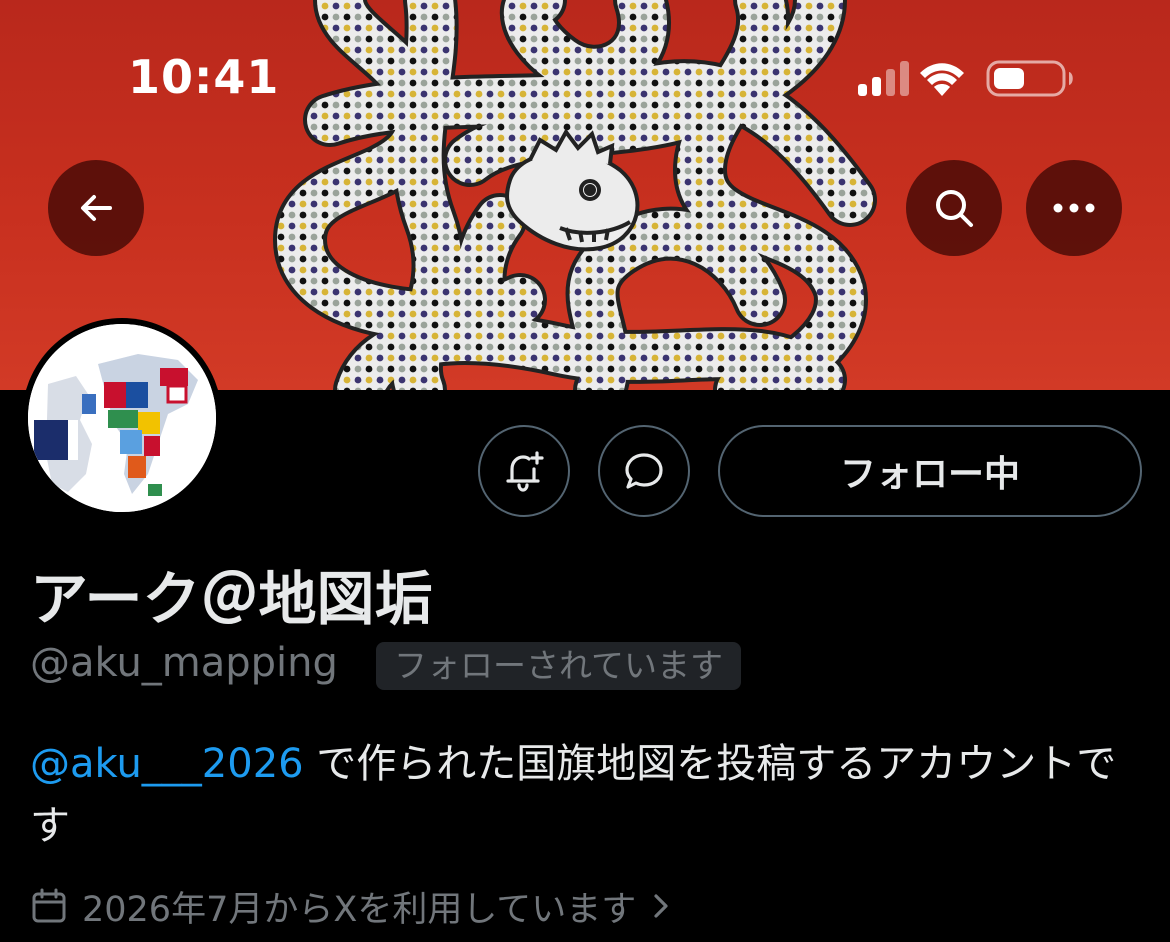  I want to click on search-button, so click(954, 208).